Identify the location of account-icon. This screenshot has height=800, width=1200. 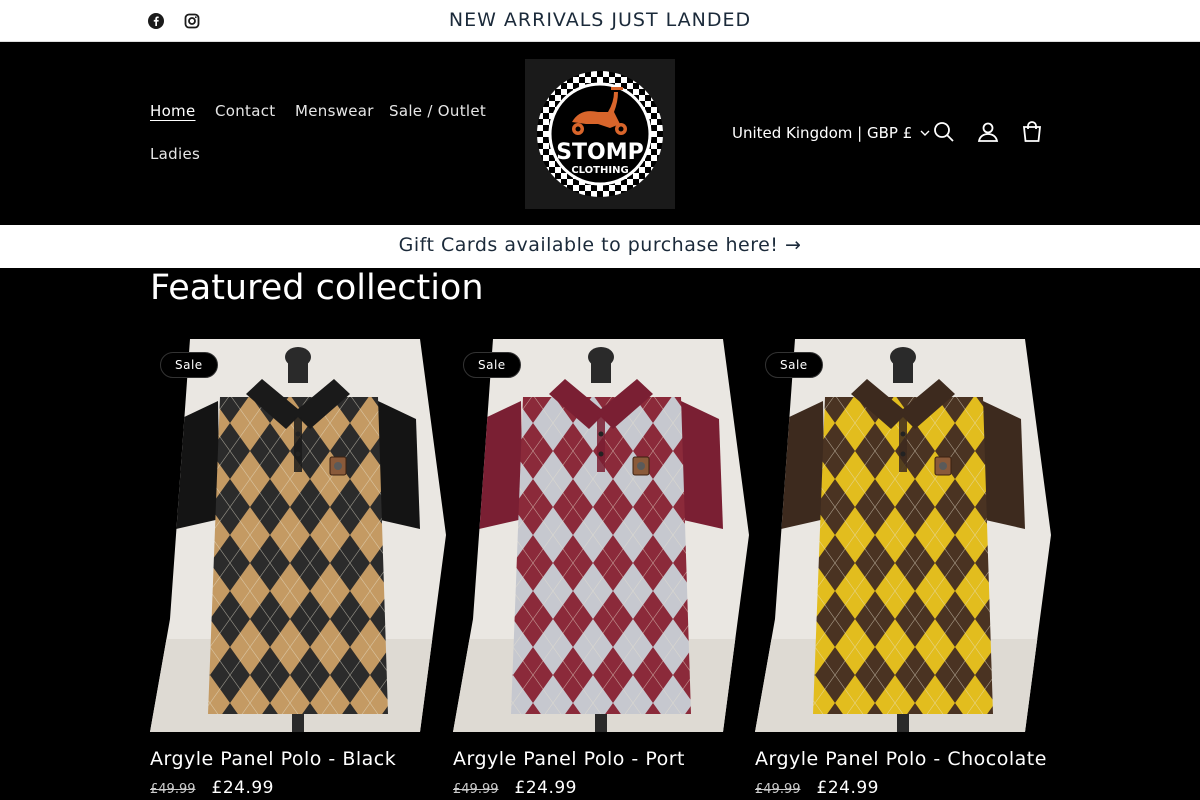
(988, 132).